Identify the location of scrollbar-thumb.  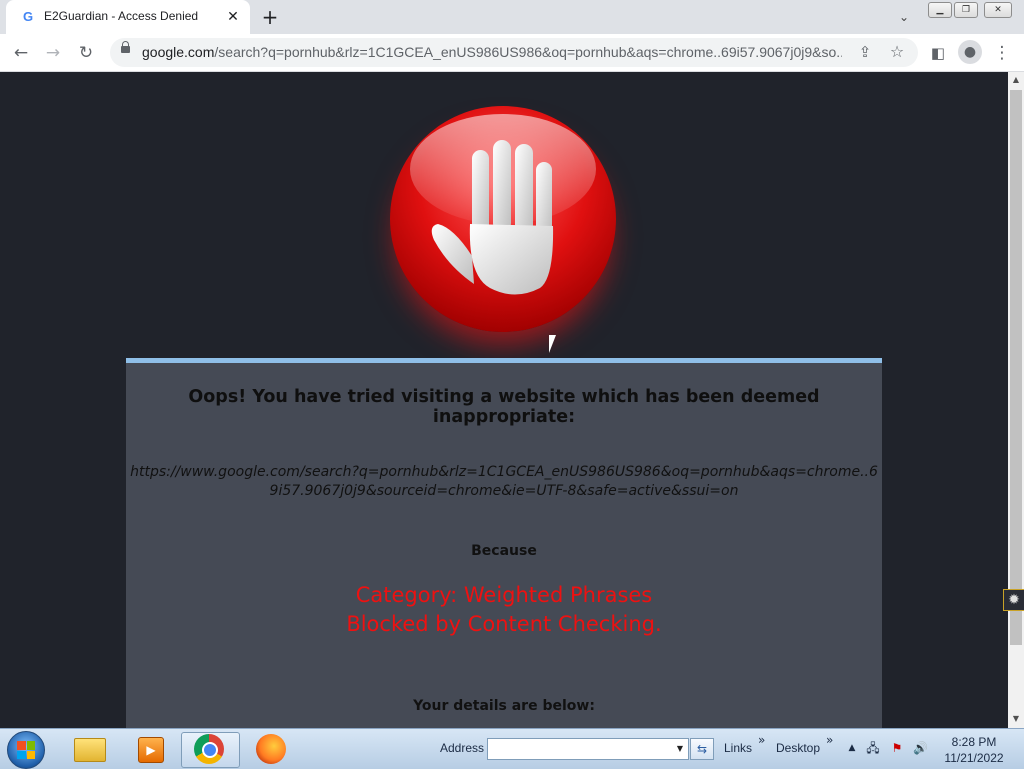
(1016, 367).